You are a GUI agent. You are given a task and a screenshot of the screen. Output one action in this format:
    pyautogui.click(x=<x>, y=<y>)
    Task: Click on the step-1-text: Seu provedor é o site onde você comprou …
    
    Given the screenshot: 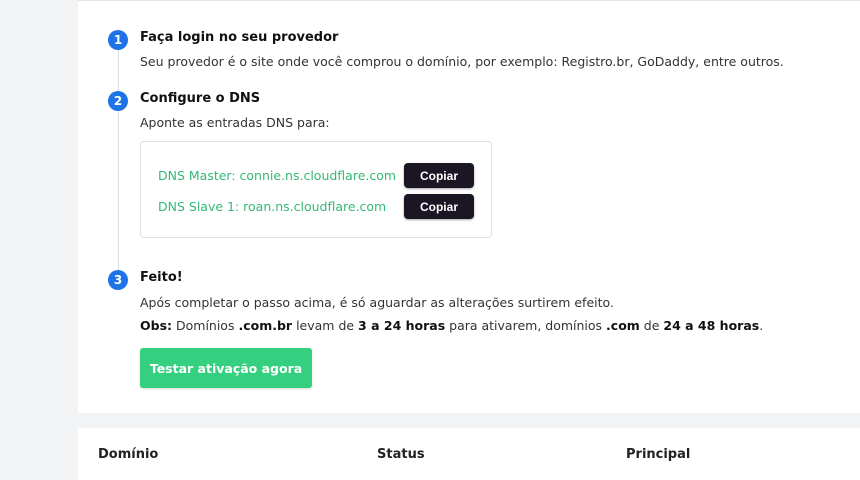 What is the action you would take?
    pyautogui.click(x=462, y=61)
    